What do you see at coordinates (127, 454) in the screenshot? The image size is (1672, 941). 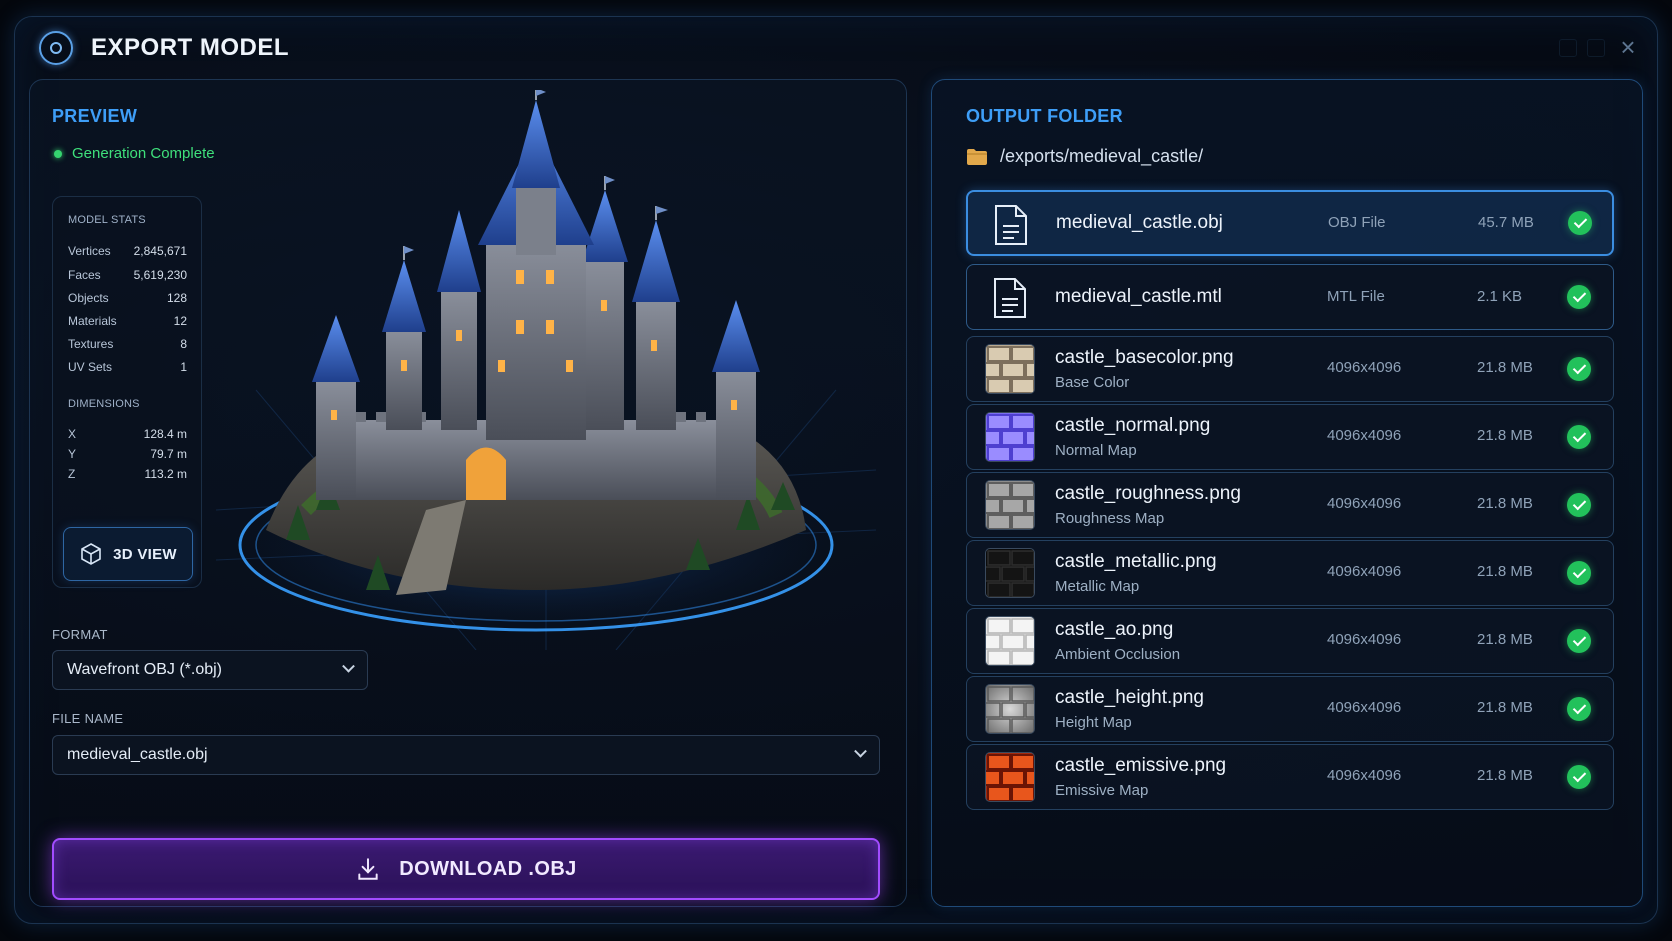 I see `dimension-row-y: Y 79.7 m` at bounding box center [127, 454].